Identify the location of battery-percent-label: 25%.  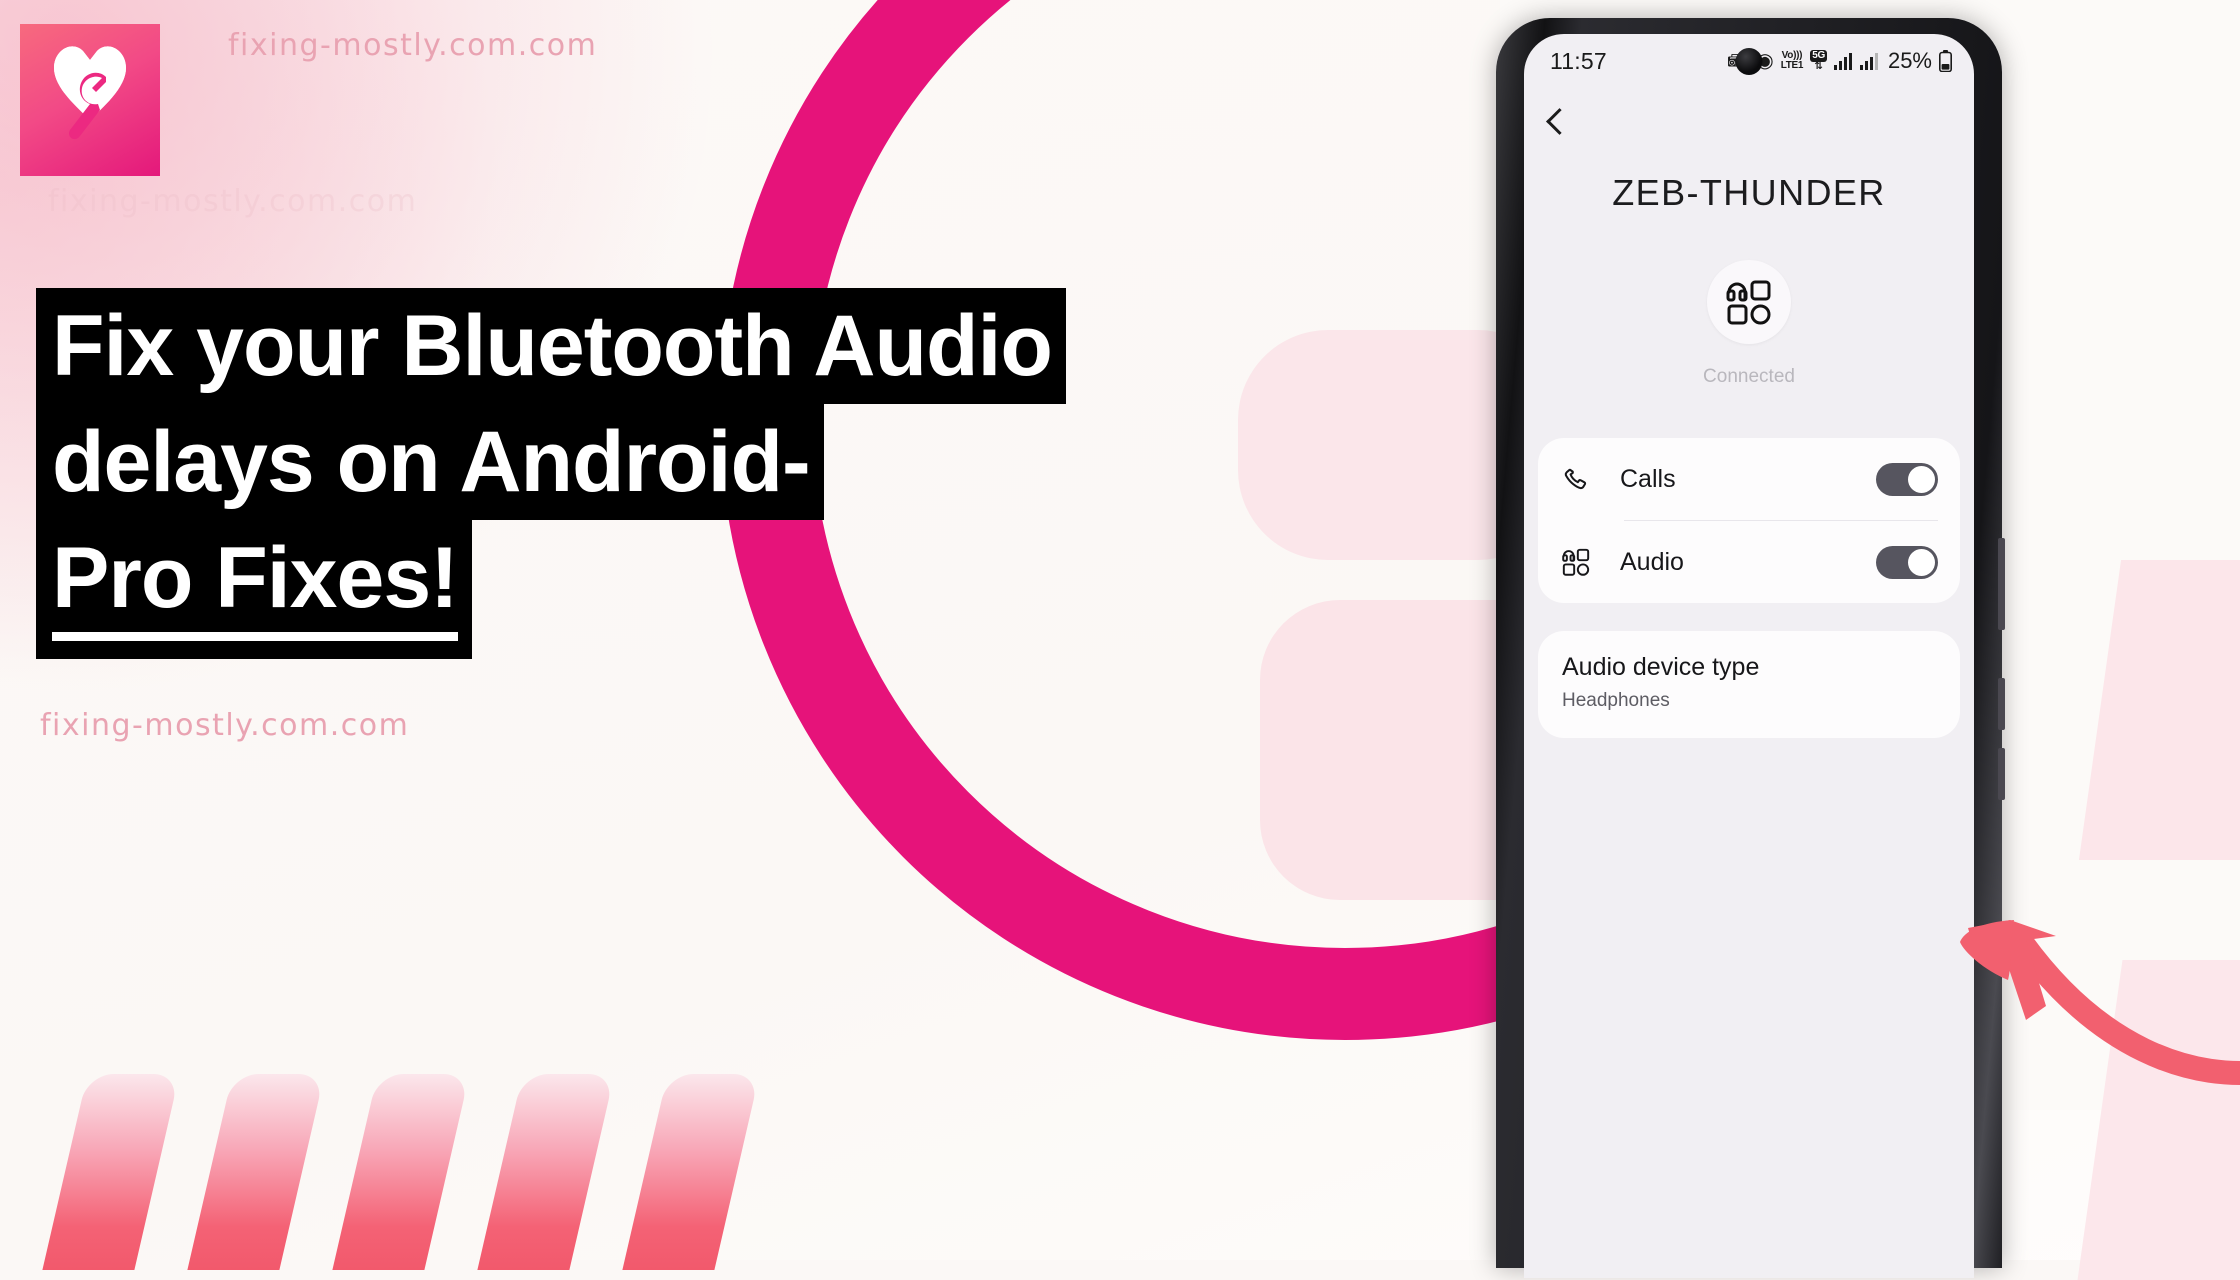
(1909, 60).